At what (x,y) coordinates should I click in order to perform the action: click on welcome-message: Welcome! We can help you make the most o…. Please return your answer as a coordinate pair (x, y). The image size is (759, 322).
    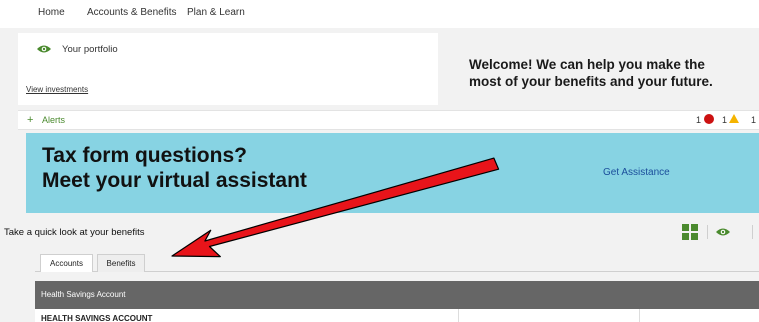
    Looking at the image, I should click on (614, 73).